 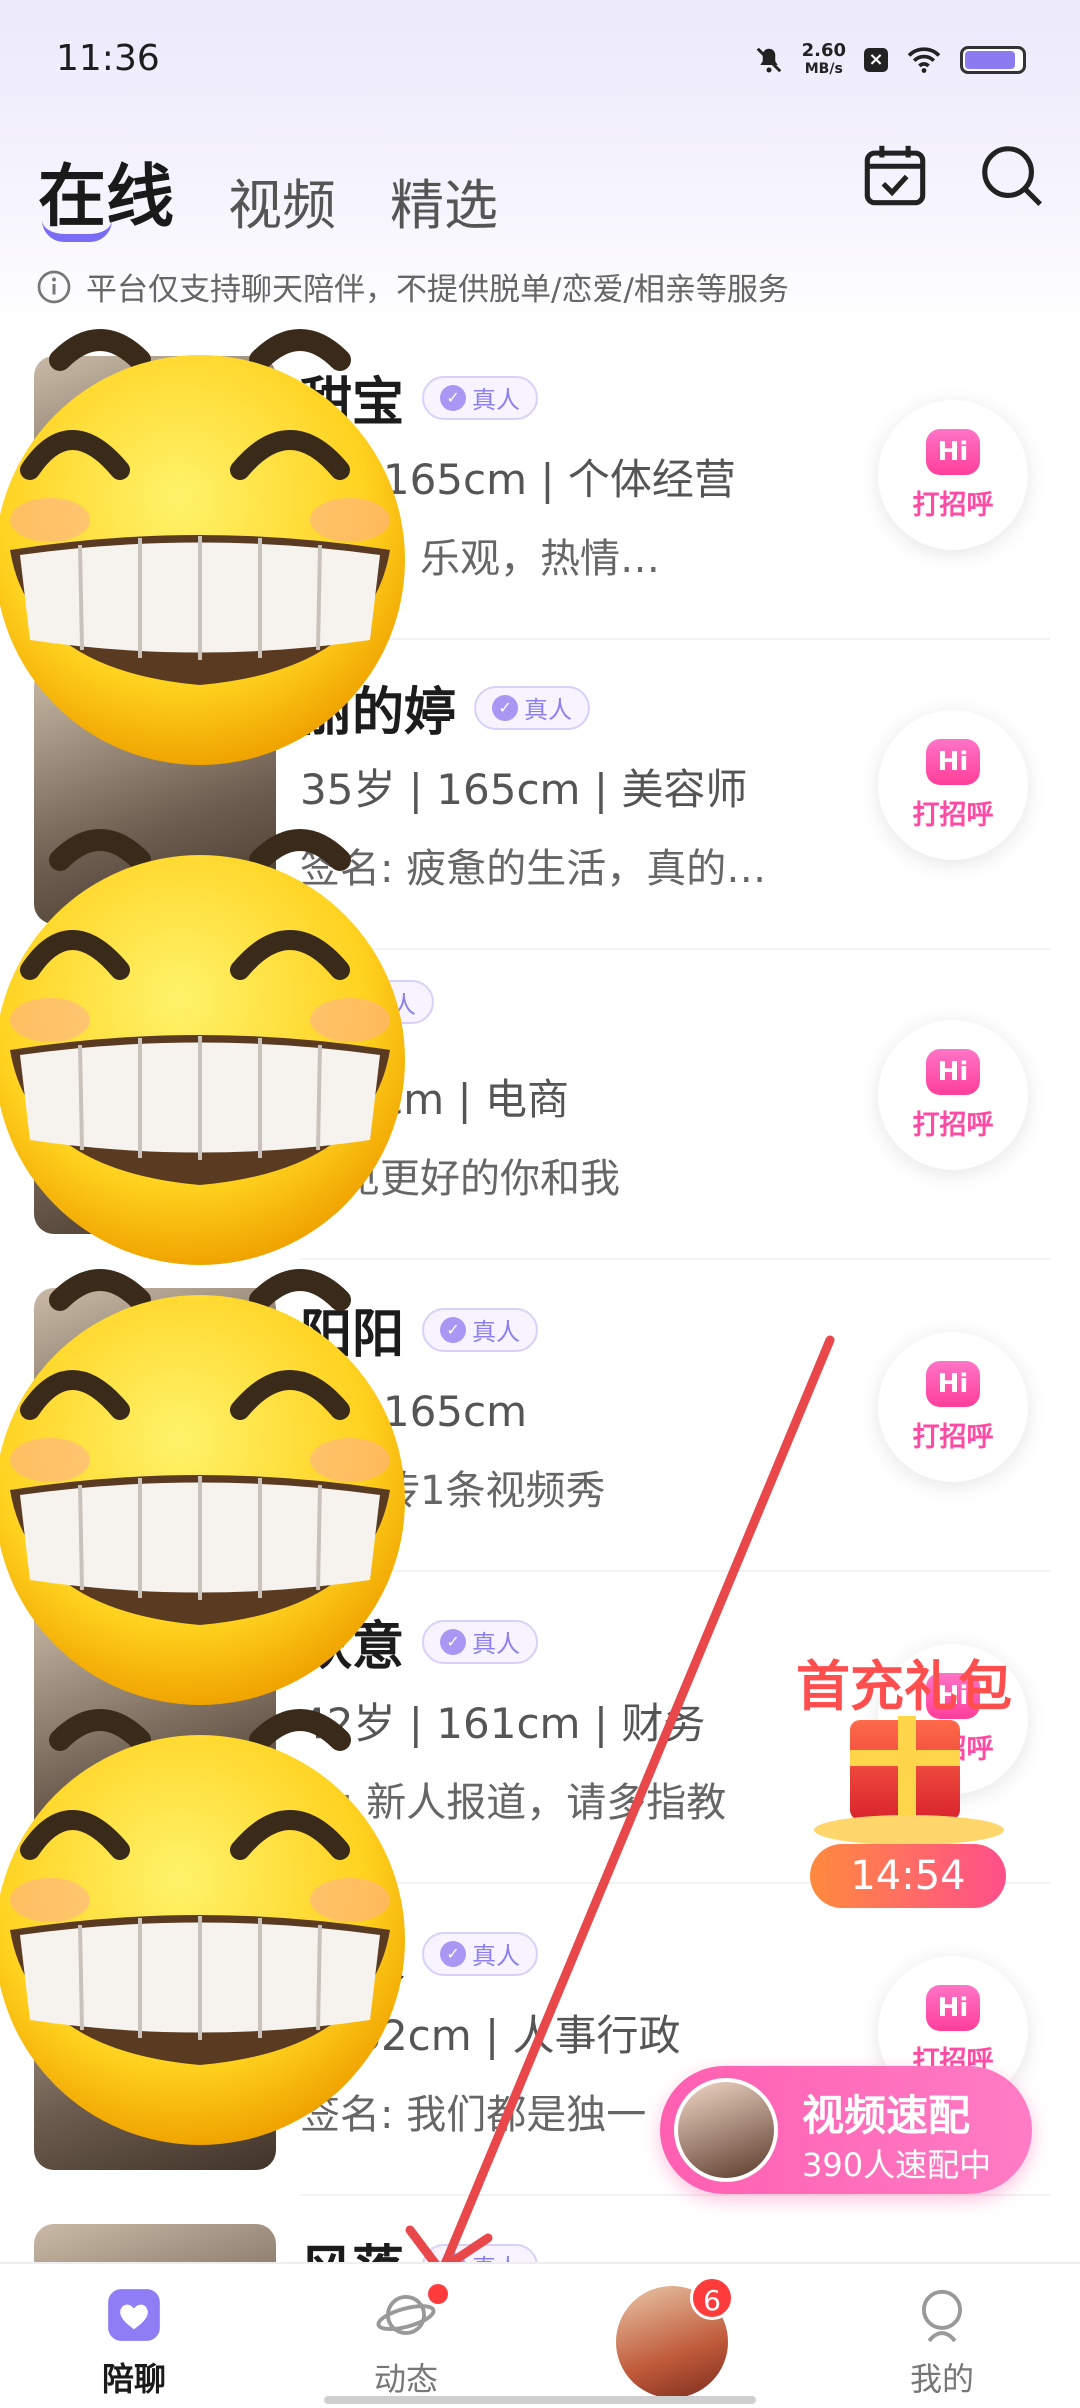 I want to click on video-match-avatar, so click(x=726, y=2130).